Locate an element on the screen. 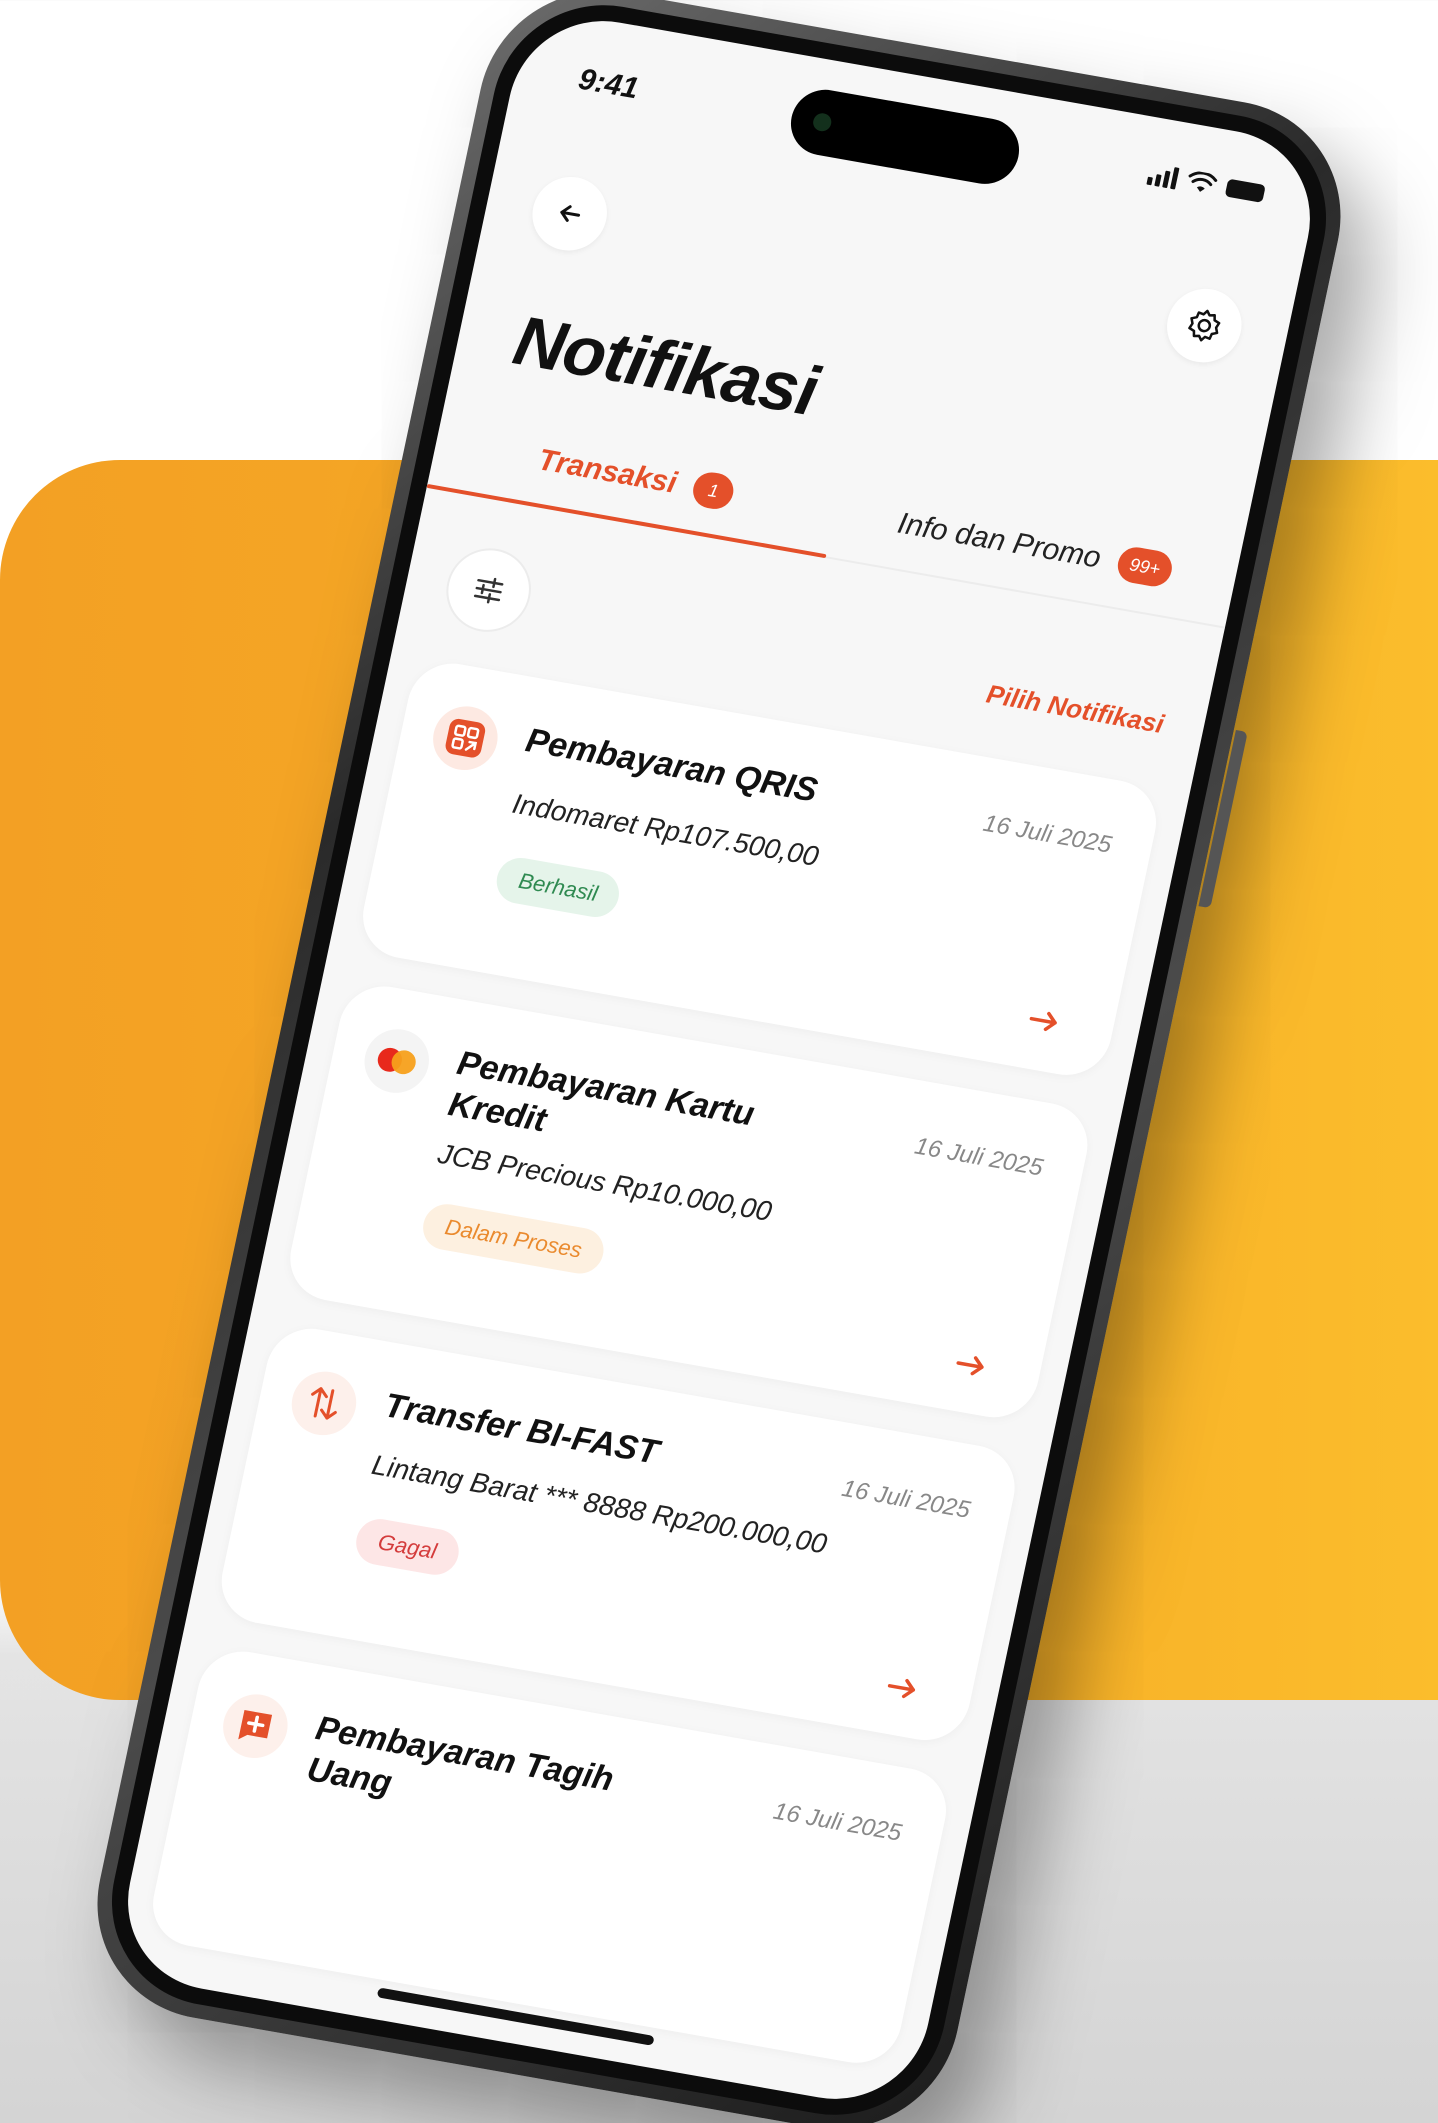  tab-label: Info dan Promo is located at coordinates (999, 540).